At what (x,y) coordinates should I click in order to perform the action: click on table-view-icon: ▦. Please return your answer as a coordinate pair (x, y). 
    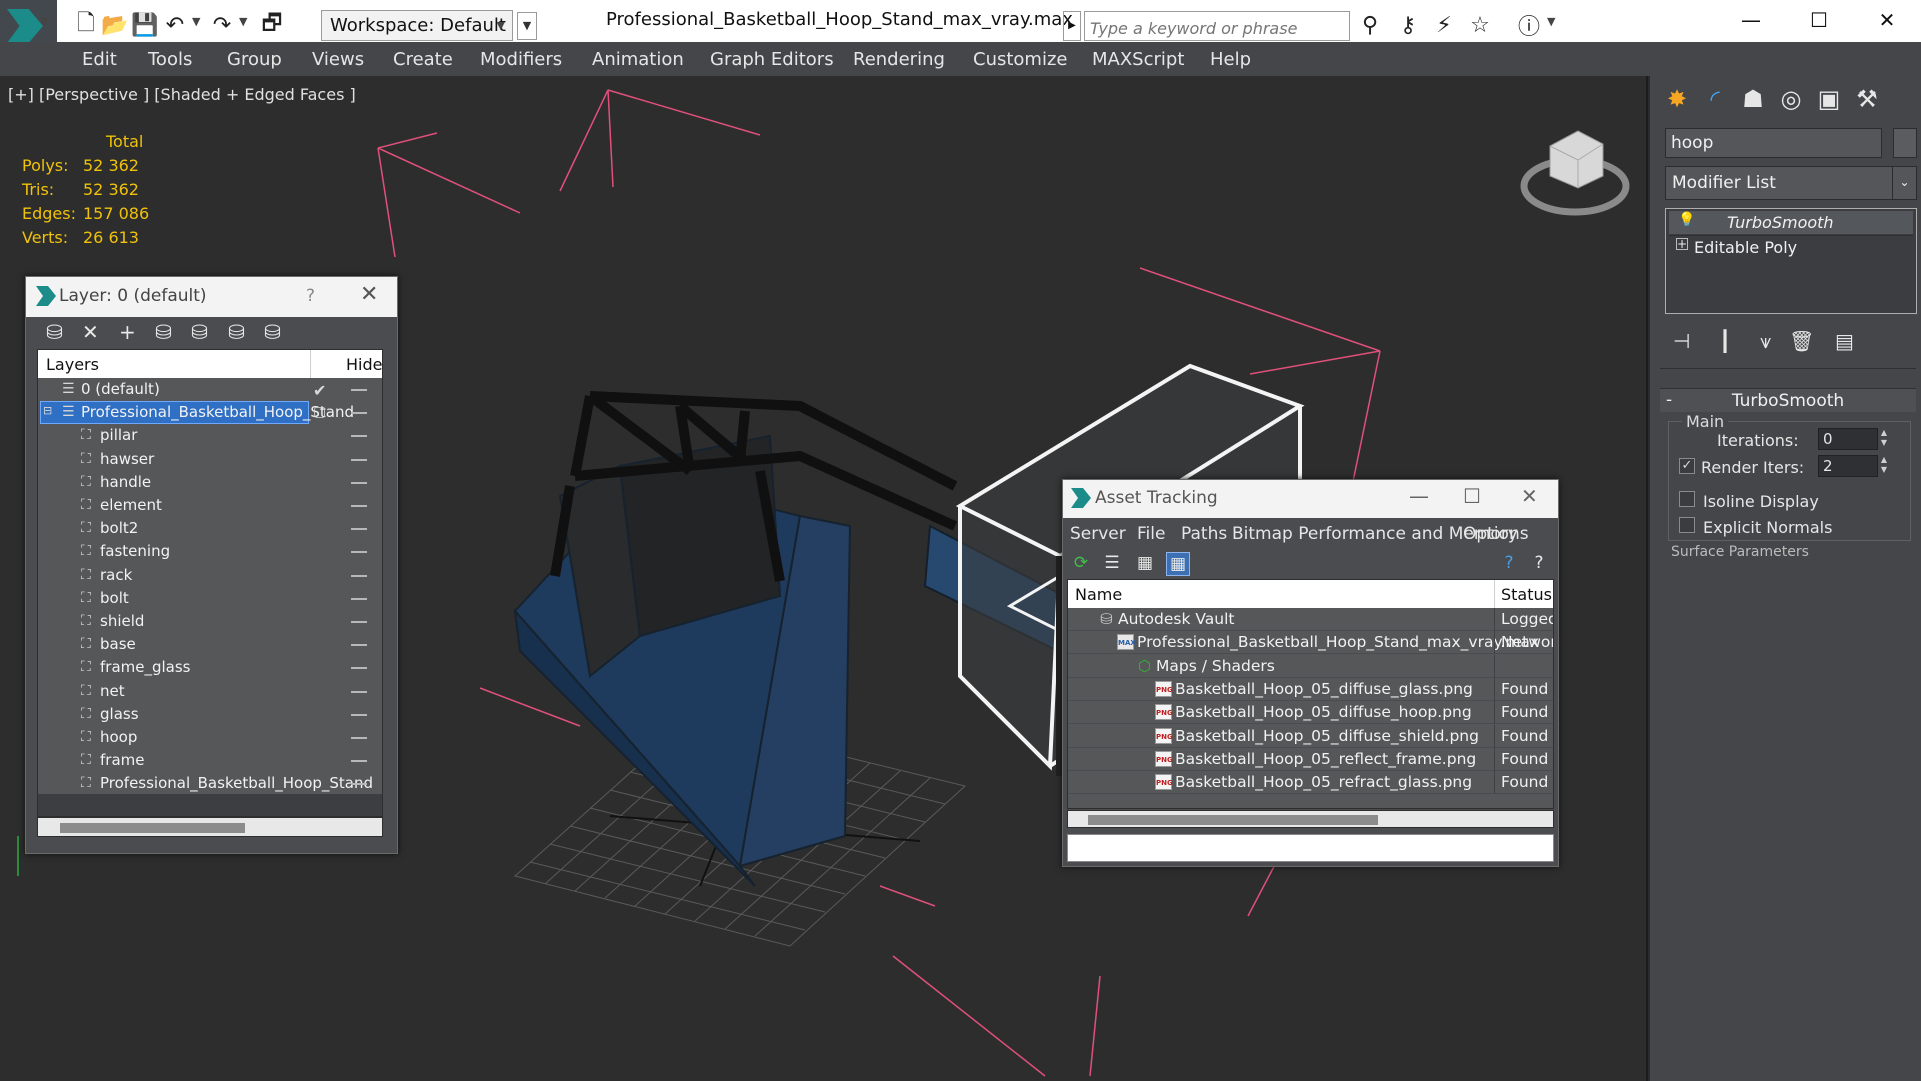
    Looking at the image, I should click on (1178, 564).